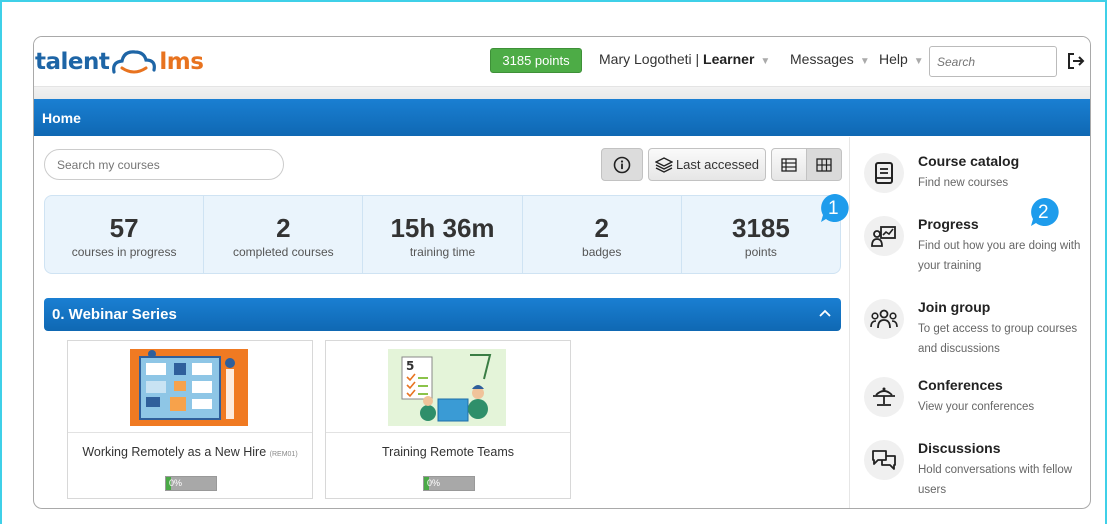 This screenshot has height=524, width=1107. I want to click on sidebar-item-desc: View your conferences, so click(976, 407).